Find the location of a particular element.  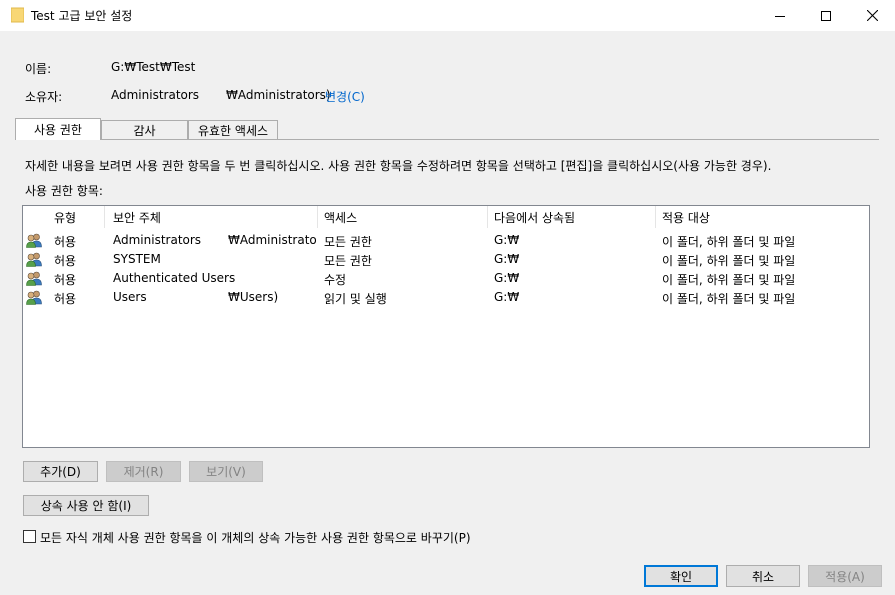

minimize-button is located at coordinates (780, 15).